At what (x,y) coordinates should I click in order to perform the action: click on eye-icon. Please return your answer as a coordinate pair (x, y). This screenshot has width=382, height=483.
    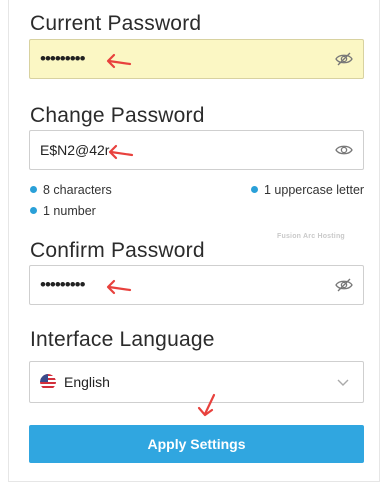
    Looking at the image, I should click on (344, 150).